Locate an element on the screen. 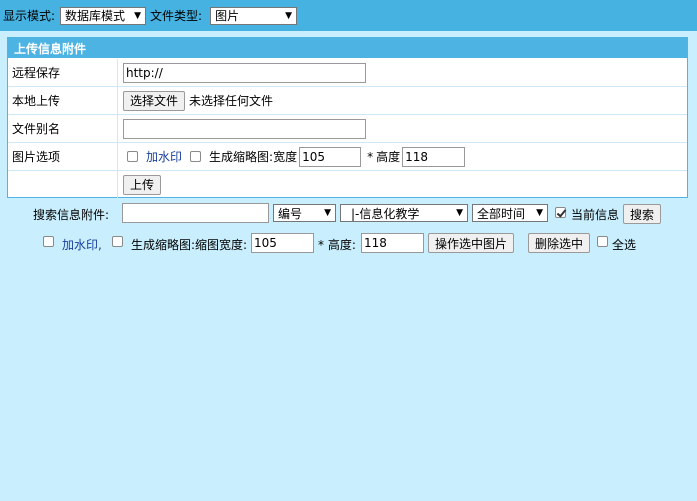  top-toolbar: 显示模式: 数据库模式 ▼ 文件类型: 图片 ▼ is located at coordinates (348, 15).